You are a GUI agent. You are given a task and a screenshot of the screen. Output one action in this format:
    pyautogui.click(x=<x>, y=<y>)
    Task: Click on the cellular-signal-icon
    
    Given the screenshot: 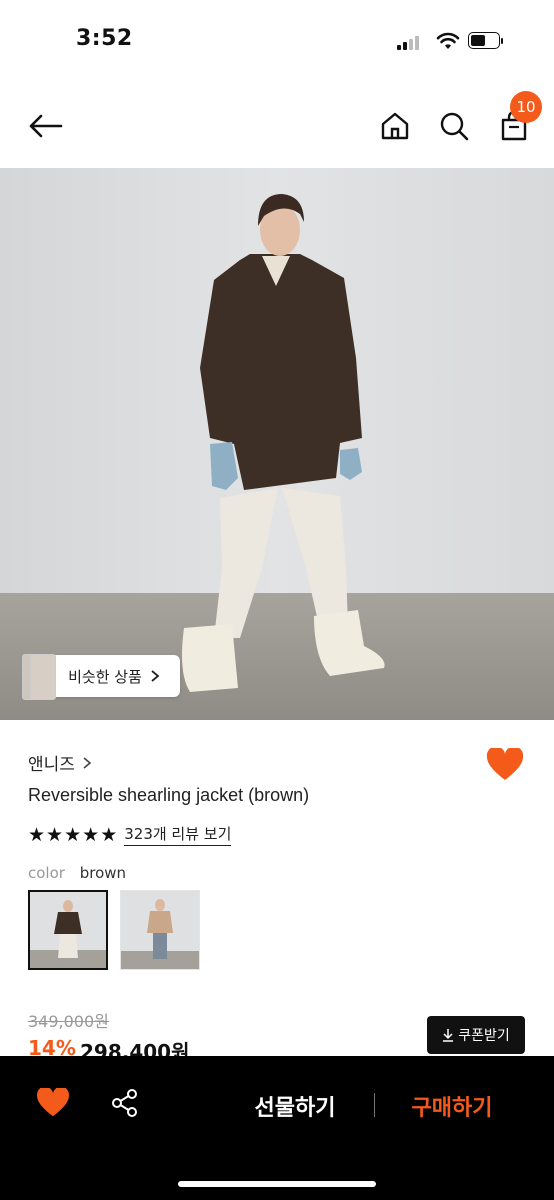 What is the action you would take?
    pyautogui.click(x=411, y=43)
    